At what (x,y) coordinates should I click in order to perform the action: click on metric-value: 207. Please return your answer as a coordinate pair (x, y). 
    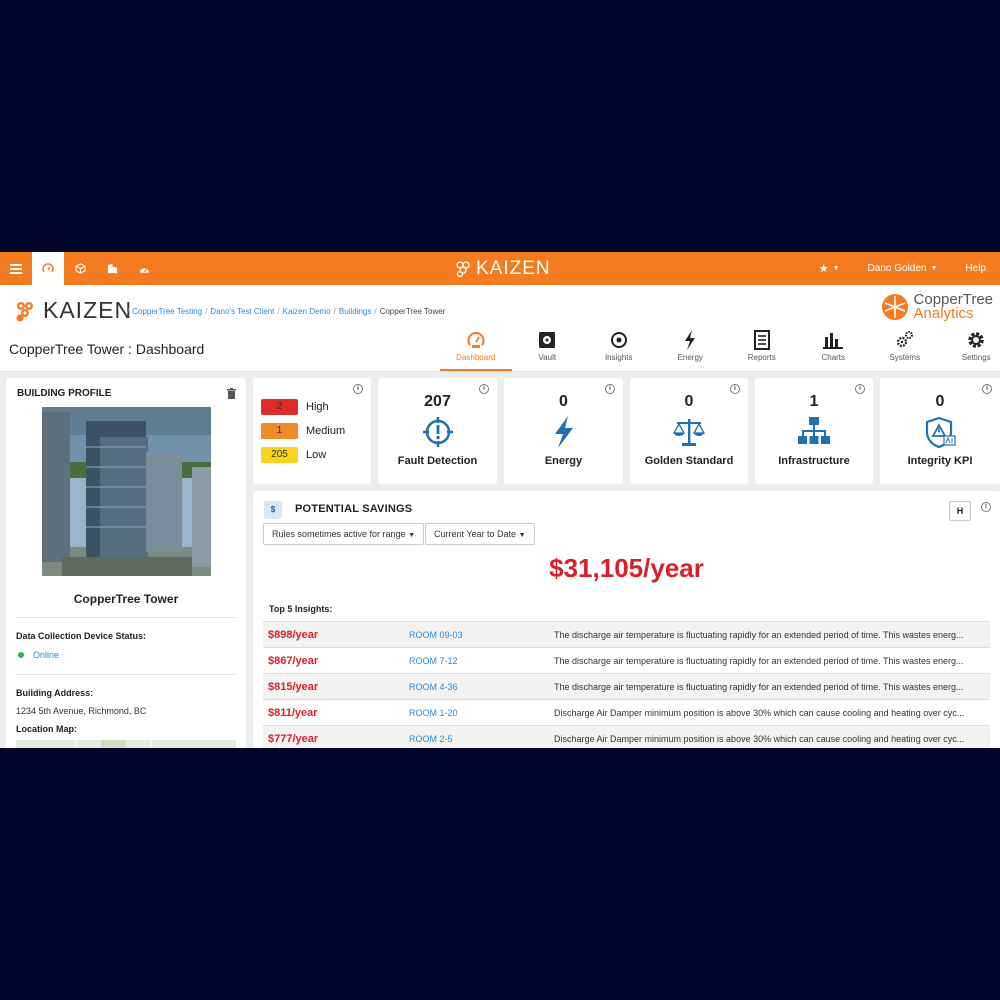
    Looking at the image, I should click on (437, 401).